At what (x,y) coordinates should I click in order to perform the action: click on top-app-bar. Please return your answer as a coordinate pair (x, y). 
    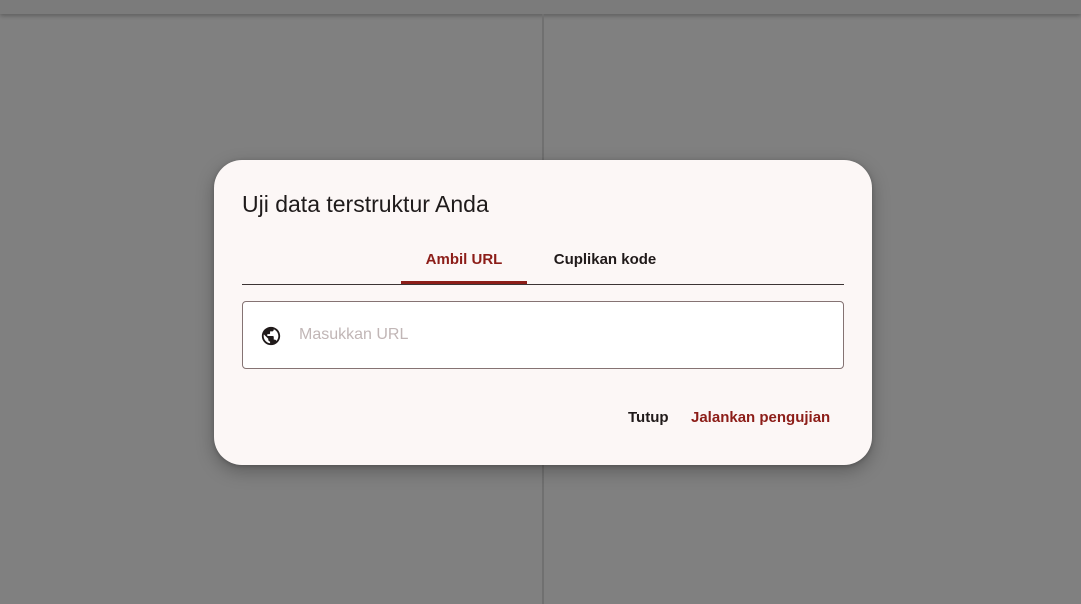
    Looking at the image, I should click on (540, 7).